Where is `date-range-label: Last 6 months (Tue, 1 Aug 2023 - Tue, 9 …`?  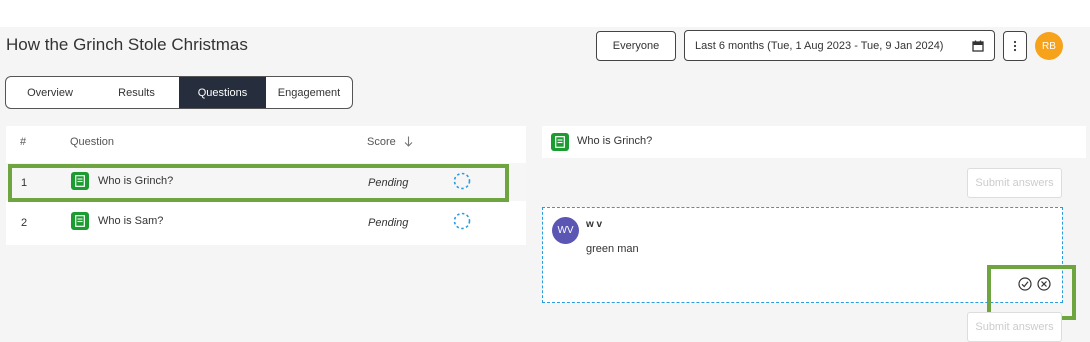 date-range-label: Last 6 months (Tue, 1 Aug 2023 - Tue, 9 … is located at coordinates (819, 45).